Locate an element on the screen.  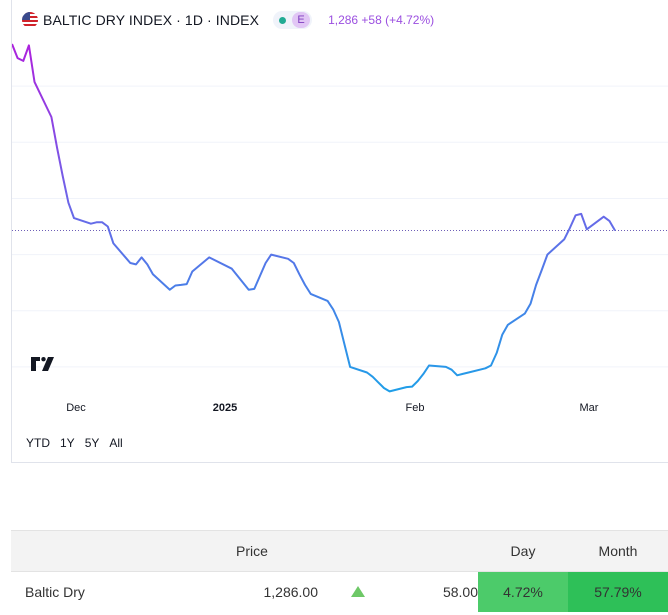
row-day-change: 4.72% is located at coordinates (523, 591).